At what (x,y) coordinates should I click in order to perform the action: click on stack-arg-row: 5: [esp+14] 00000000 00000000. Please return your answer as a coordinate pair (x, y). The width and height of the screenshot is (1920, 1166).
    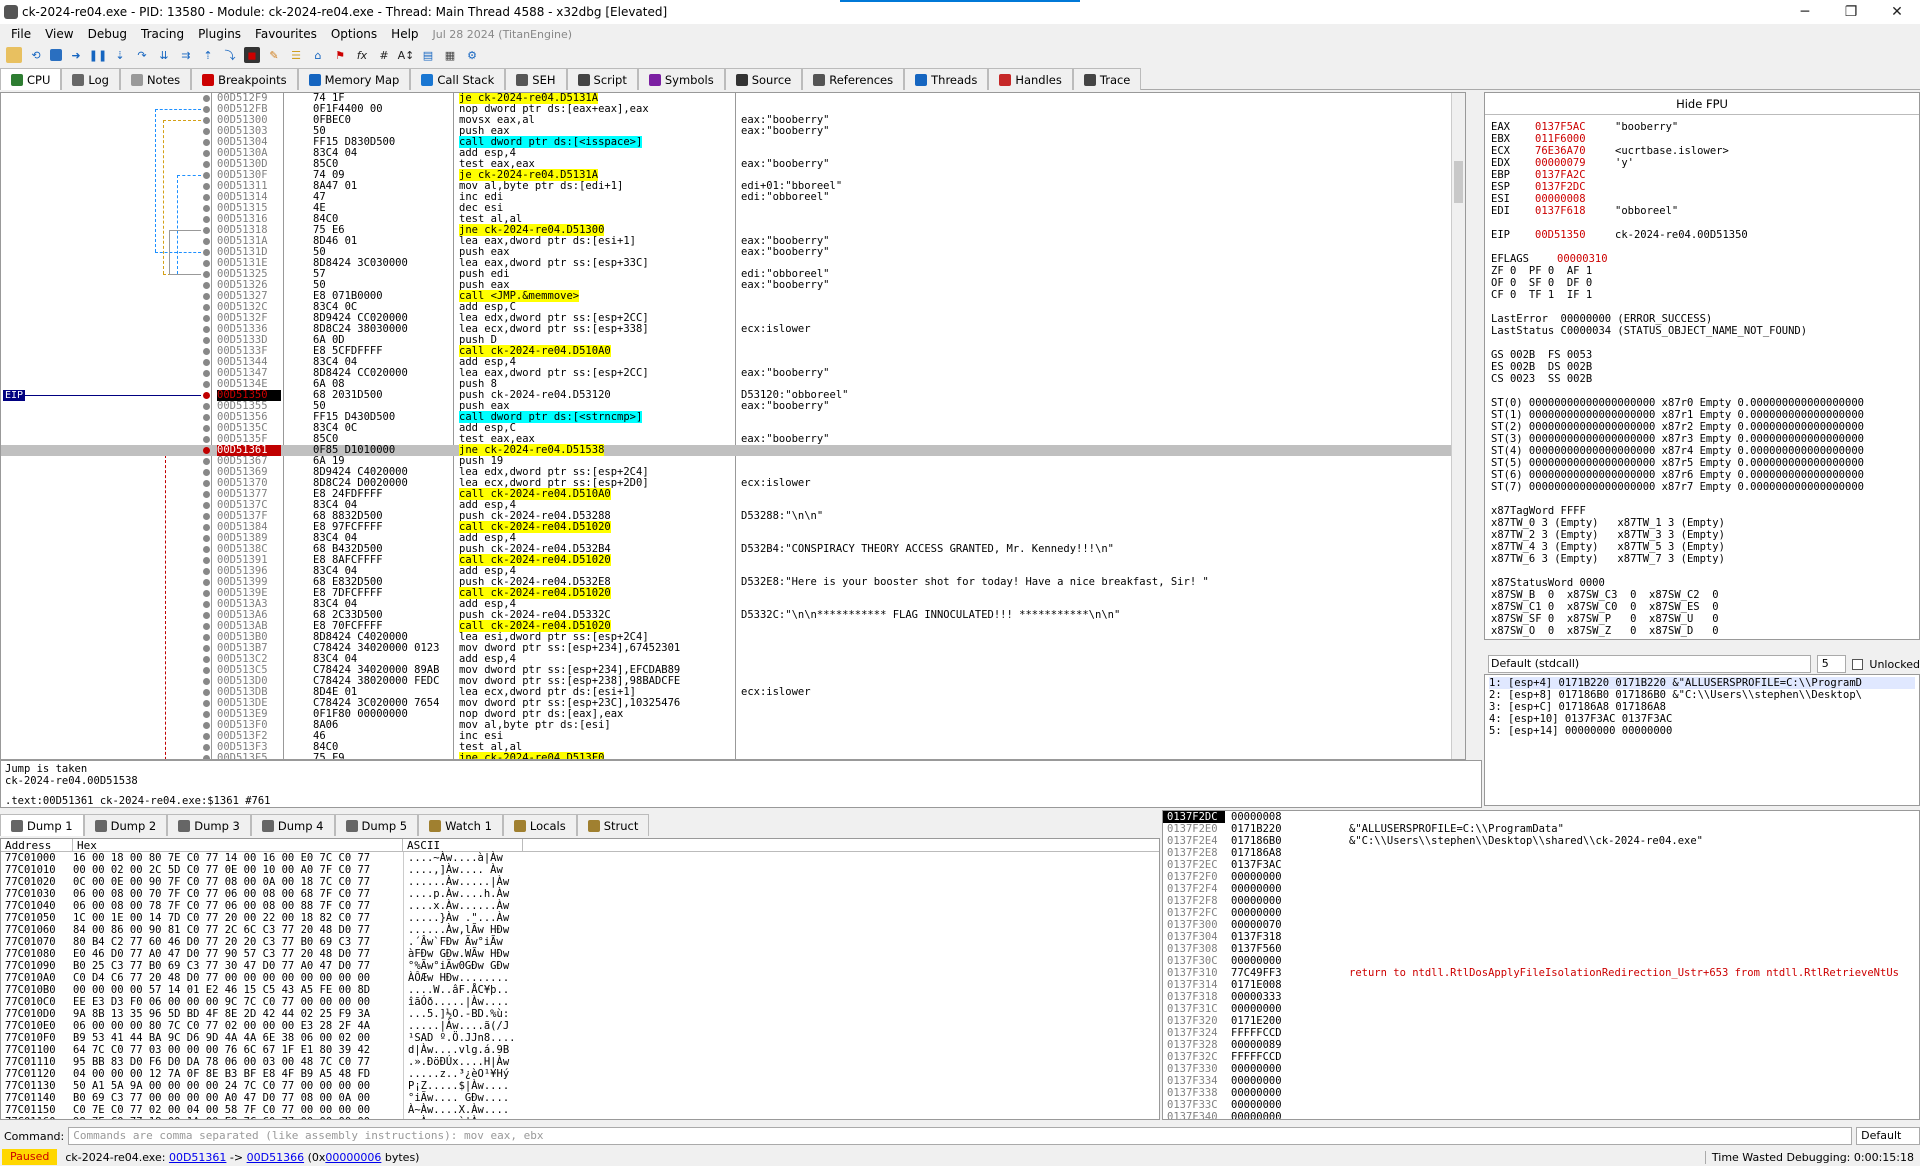
    Looking at the image, I should click on (1702, 731).